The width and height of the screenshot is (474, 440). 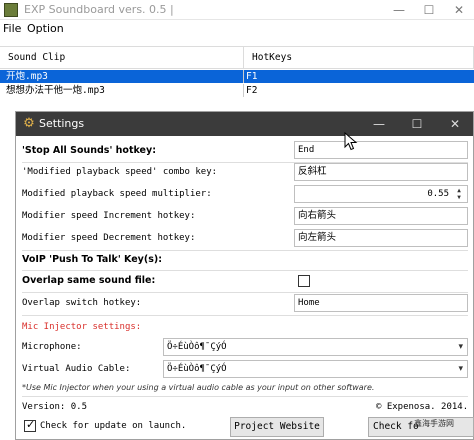 What do you see at coordinates (252, 76) in the screenshot?
I see `clip-hotkey: F1` at bounding box center [252, 76].